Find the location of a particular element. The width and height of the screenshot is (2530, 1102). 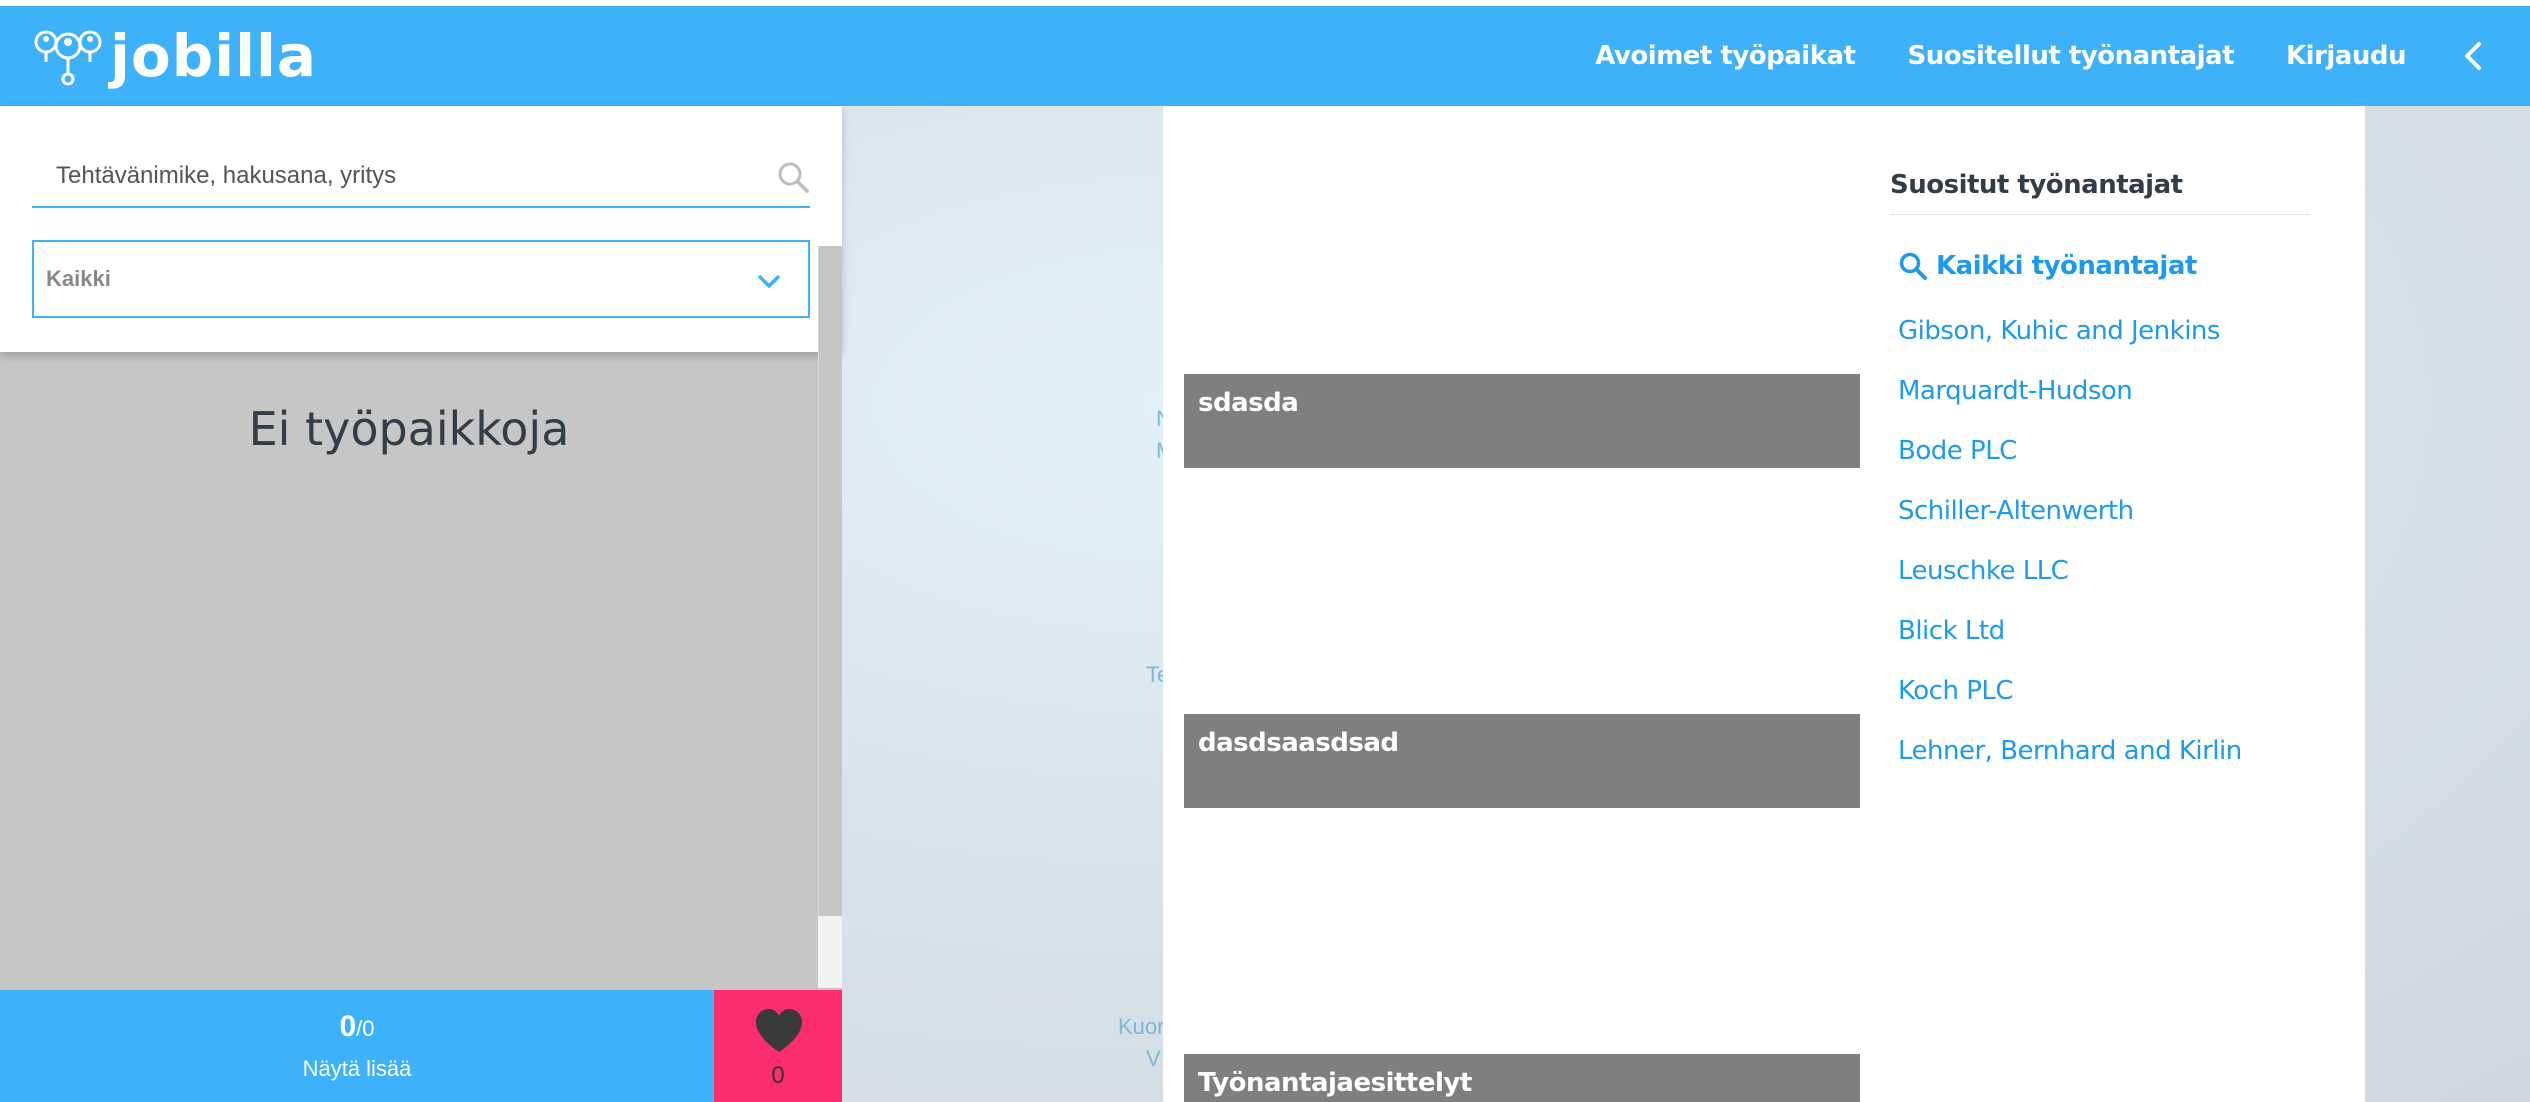

total-count: /0 is located at coordinates (365, 1028).